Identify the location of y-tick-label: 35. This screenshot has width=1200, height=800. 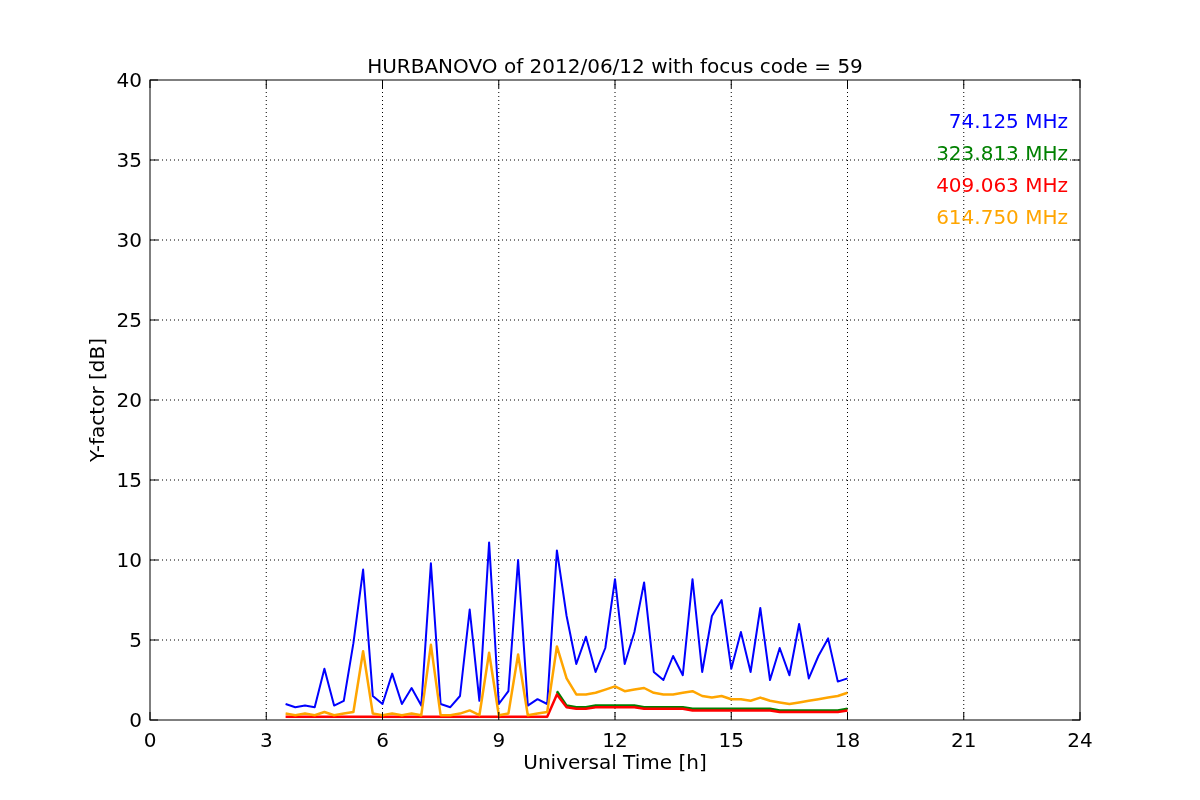
(129, 160).